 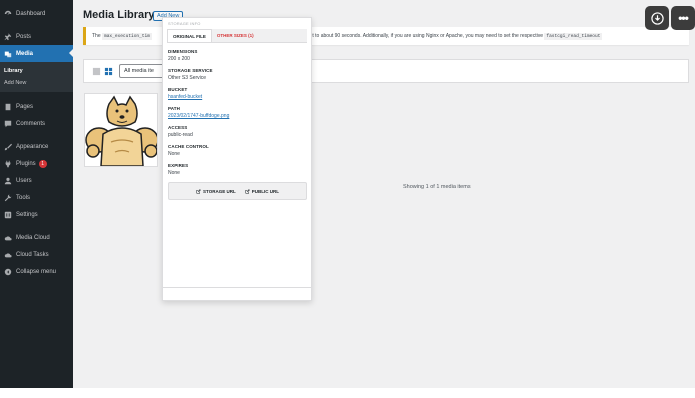 What do you see at coordinates (265, 191) in the screenshot?
I see `public-url-label: PUBLIC URL` at bounding box center [265, 191].